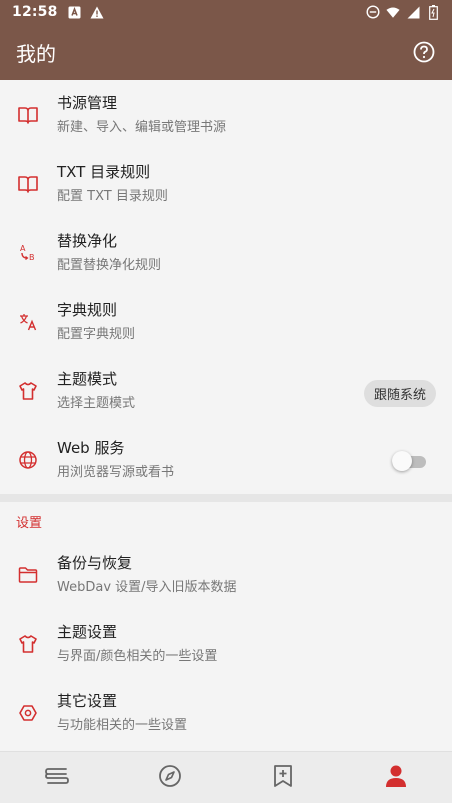 The width and height of the screenshot is (452, 803). Describe the element at coordinates (75, 12) in the screenshot. I see `app-notification-icon` at that location.